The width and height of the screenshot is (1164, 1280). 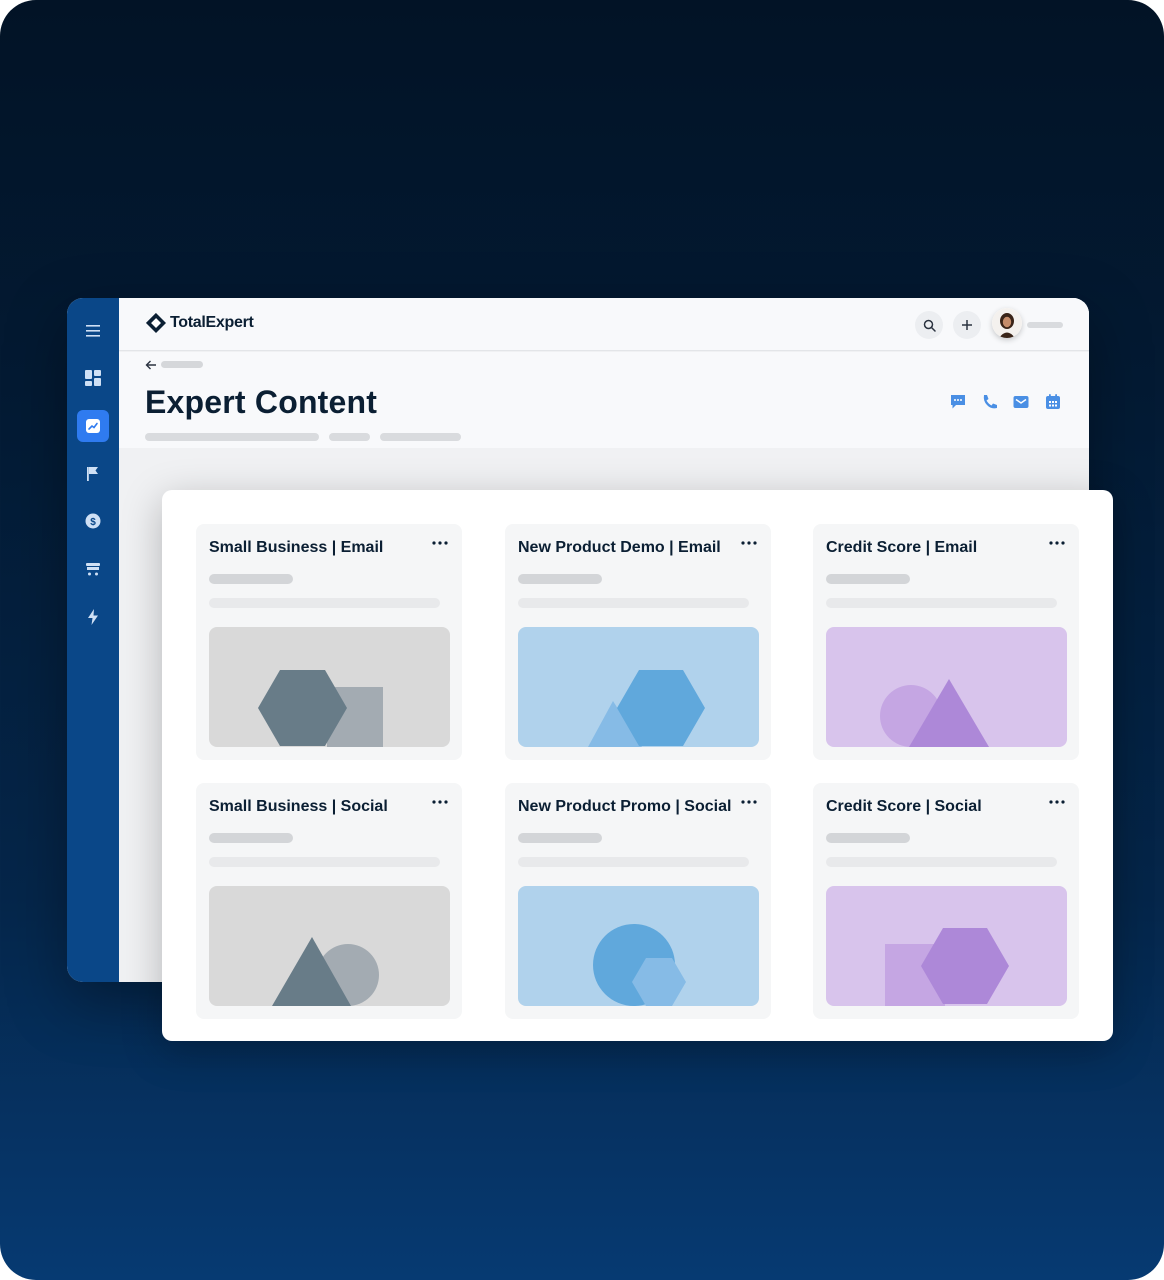 What do you see at coordinates (619, 547) in the screenshot?
I see `card-title: New Product Demo | Email` at bounding box center [619, 547].